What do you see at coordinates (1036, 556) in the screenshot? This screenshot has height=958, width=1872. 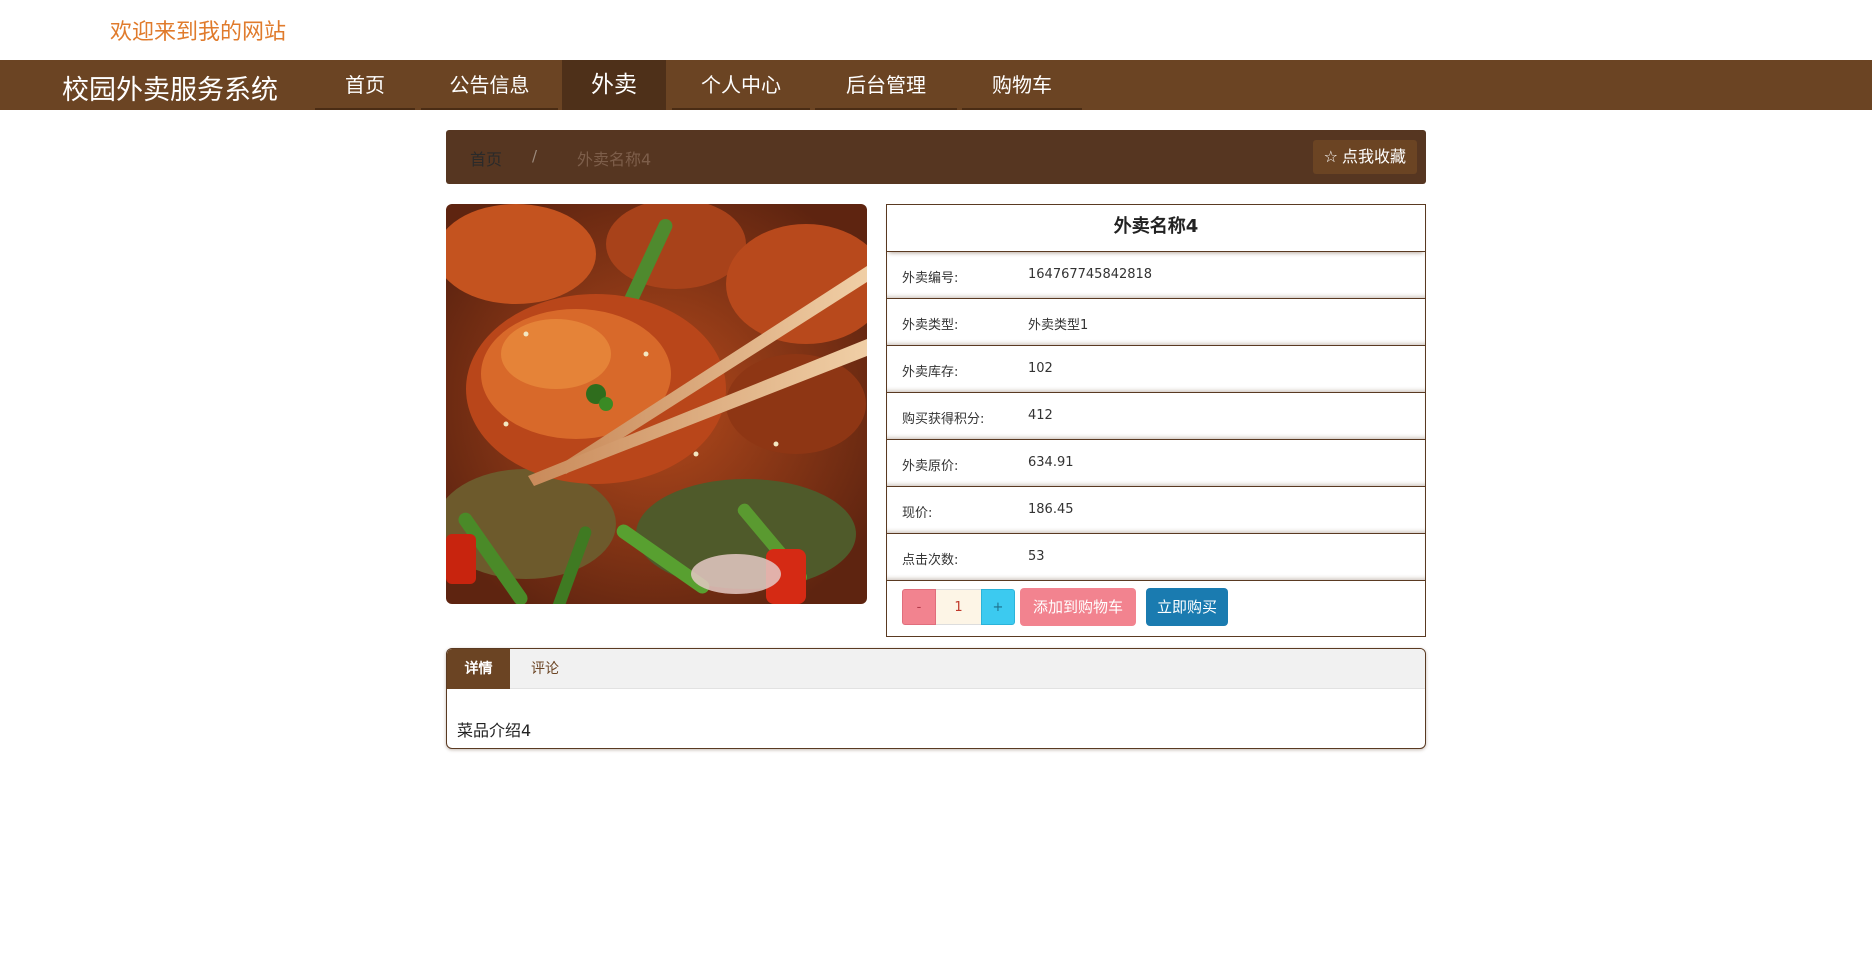 I see `field-value: 53` at bounding box center [1036, 556].